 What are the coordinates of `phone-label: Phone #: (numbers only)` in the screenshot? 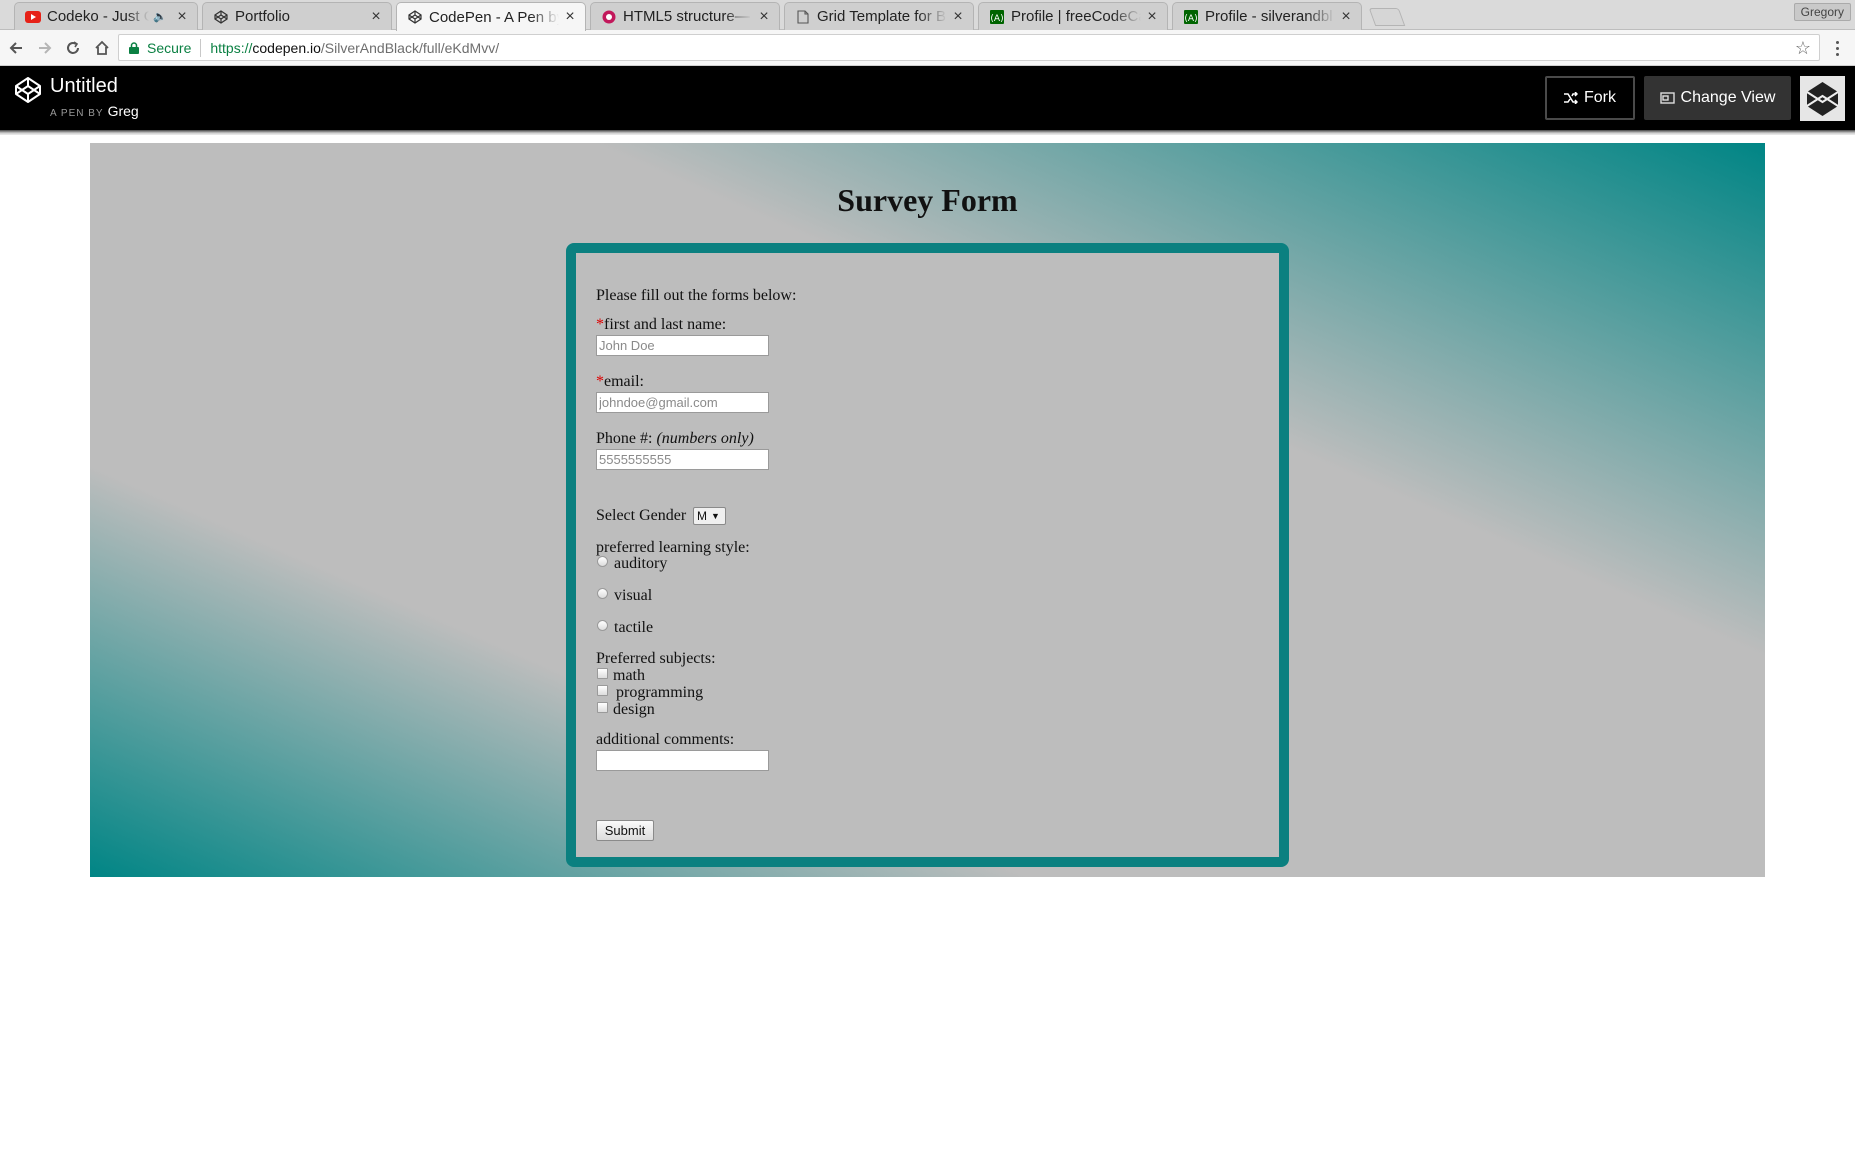 It's located at (675, 439).